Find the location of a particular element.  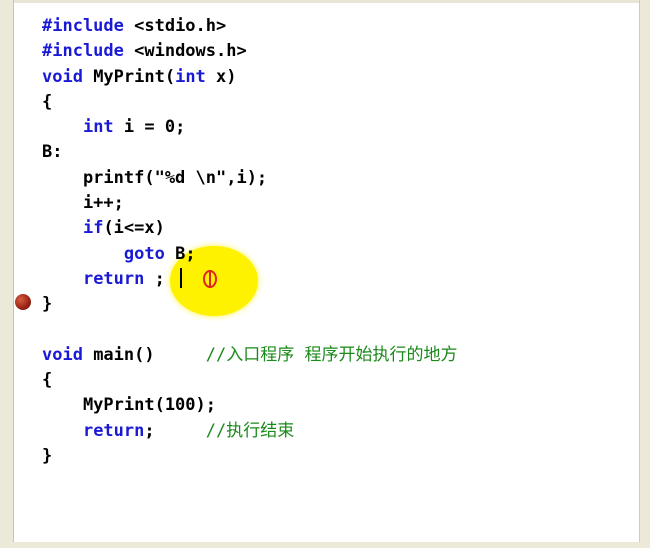

code-text: B; is located at coordinates (180, 253).